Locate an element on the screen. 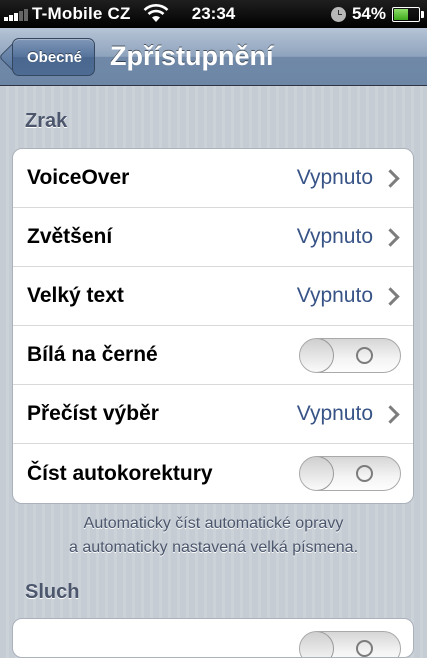 The width and height of the screenshot is (427, 658). row-large-text: Velký text Vypnuto is located at coordinates (213, 296).